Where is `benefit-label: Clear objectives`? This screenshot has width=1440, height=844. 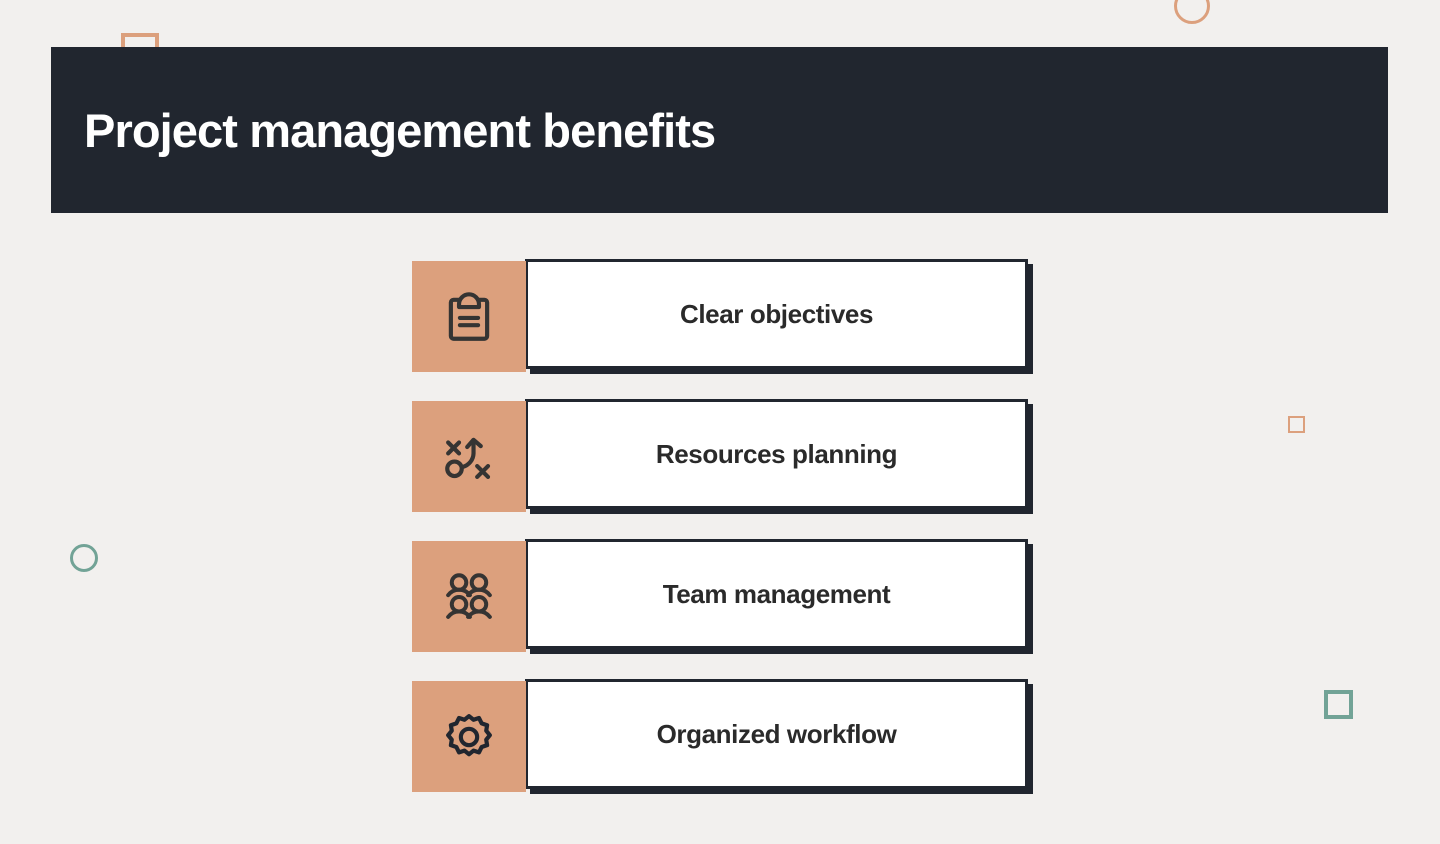
benefit-label: Clear objectives is located at coordinates (776, 313).